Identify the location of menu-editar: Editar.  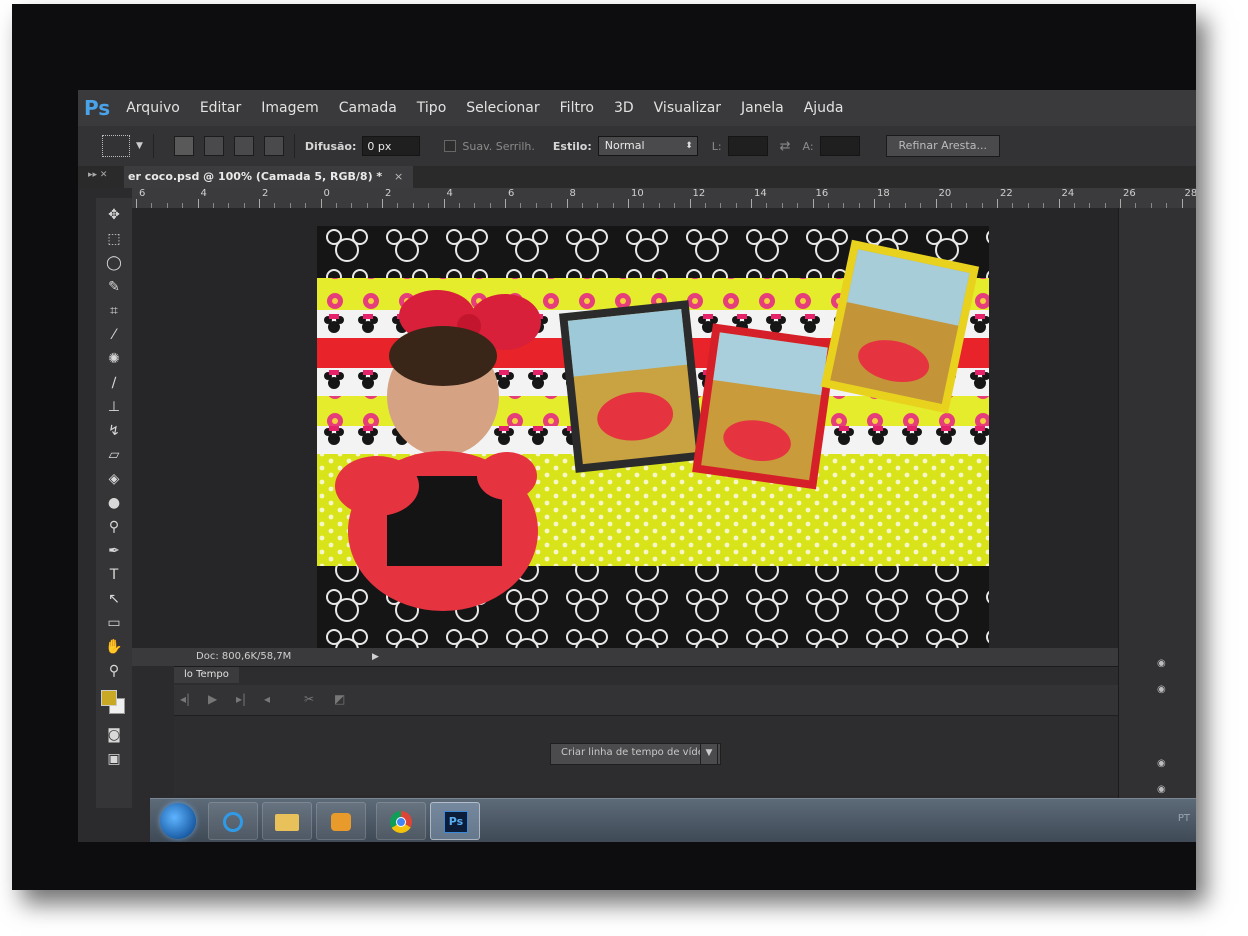
(220, 108).